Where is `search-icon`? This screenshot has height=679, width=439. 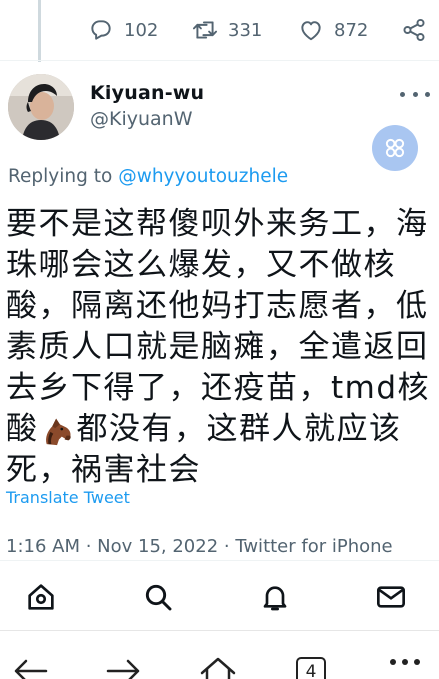
search-icon is located at coordinates (158, 597).